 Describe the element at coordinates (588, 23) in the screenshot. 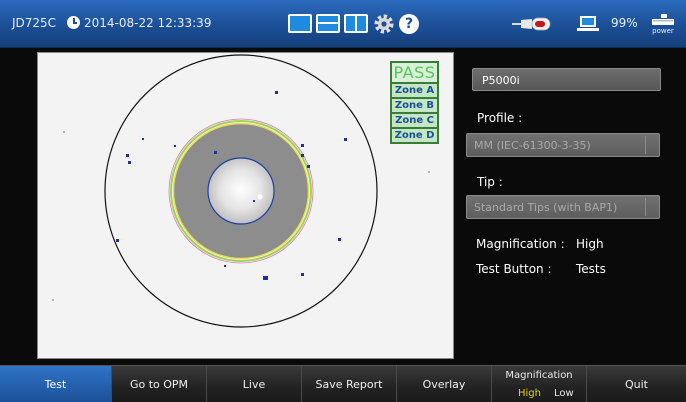

I see `laptop-icon` at that location.